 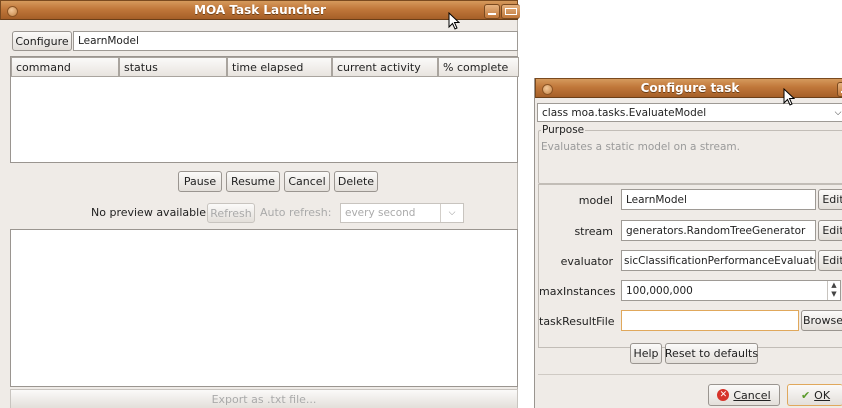 What do you see at coordinates (577, 321) in the screenshot?
I see `param-label-task-result-file: taskResultFile` at bounding box center [577, 321].